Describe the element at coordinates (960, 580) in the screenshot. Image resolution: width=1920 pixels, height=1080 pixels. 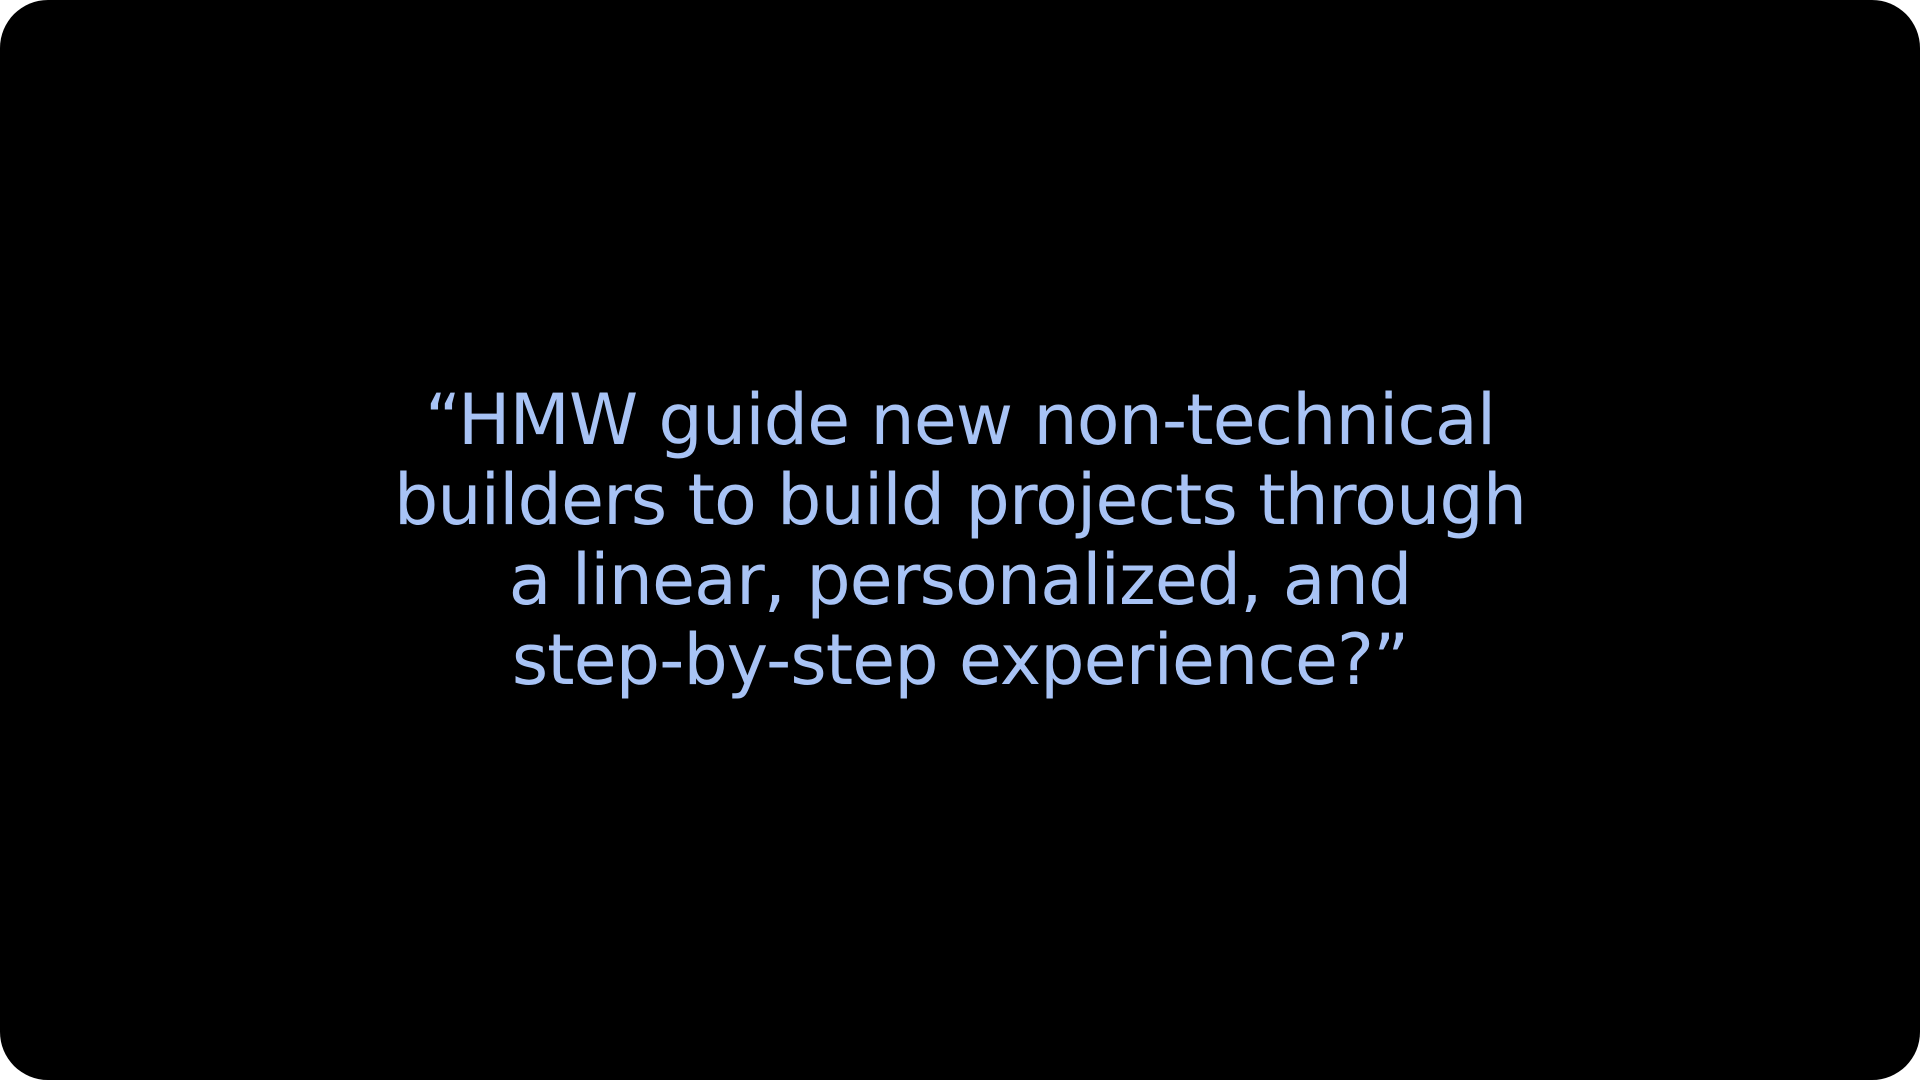
I see `quote-line-3: a linear, personalized, and` at that location.